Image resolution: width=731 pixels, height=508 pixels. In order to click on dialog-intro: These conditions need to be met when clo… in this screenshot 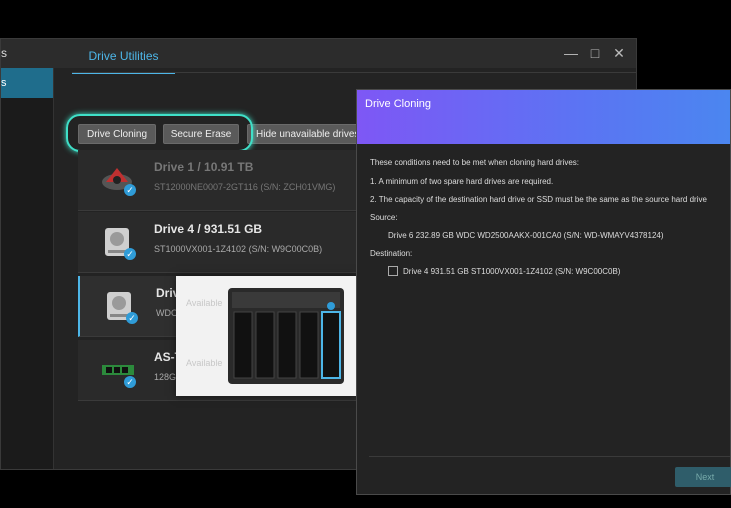, I will do `click(475, 162)`.